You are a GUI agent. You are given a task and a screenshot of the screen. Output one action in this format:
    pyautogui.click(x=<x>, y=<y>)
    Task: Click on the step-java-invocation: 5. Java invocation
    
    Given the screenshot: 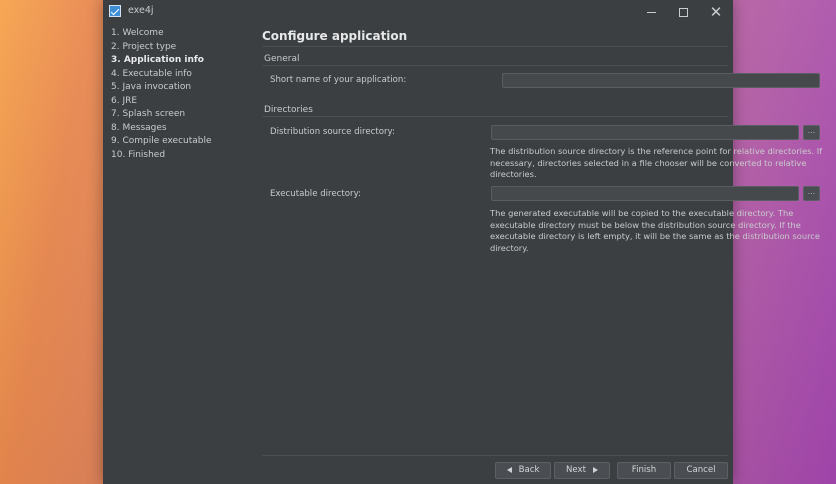 What is the action you would take?
    pyautogui.click(x=151, y=87)
    